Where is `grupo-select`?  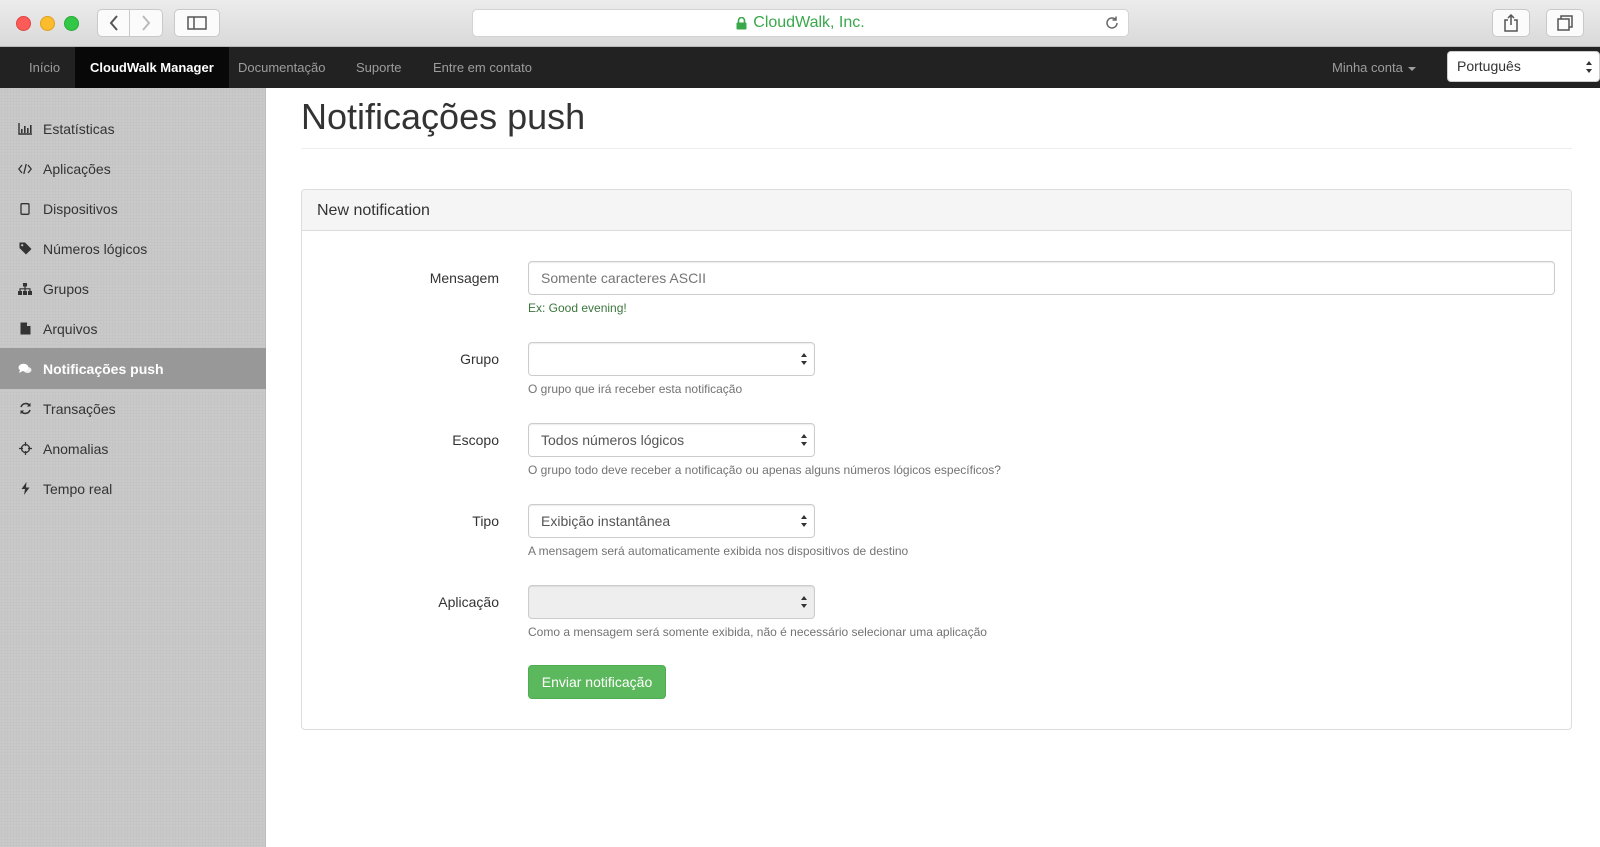
grupo-select is located at coordinates (671, 359).